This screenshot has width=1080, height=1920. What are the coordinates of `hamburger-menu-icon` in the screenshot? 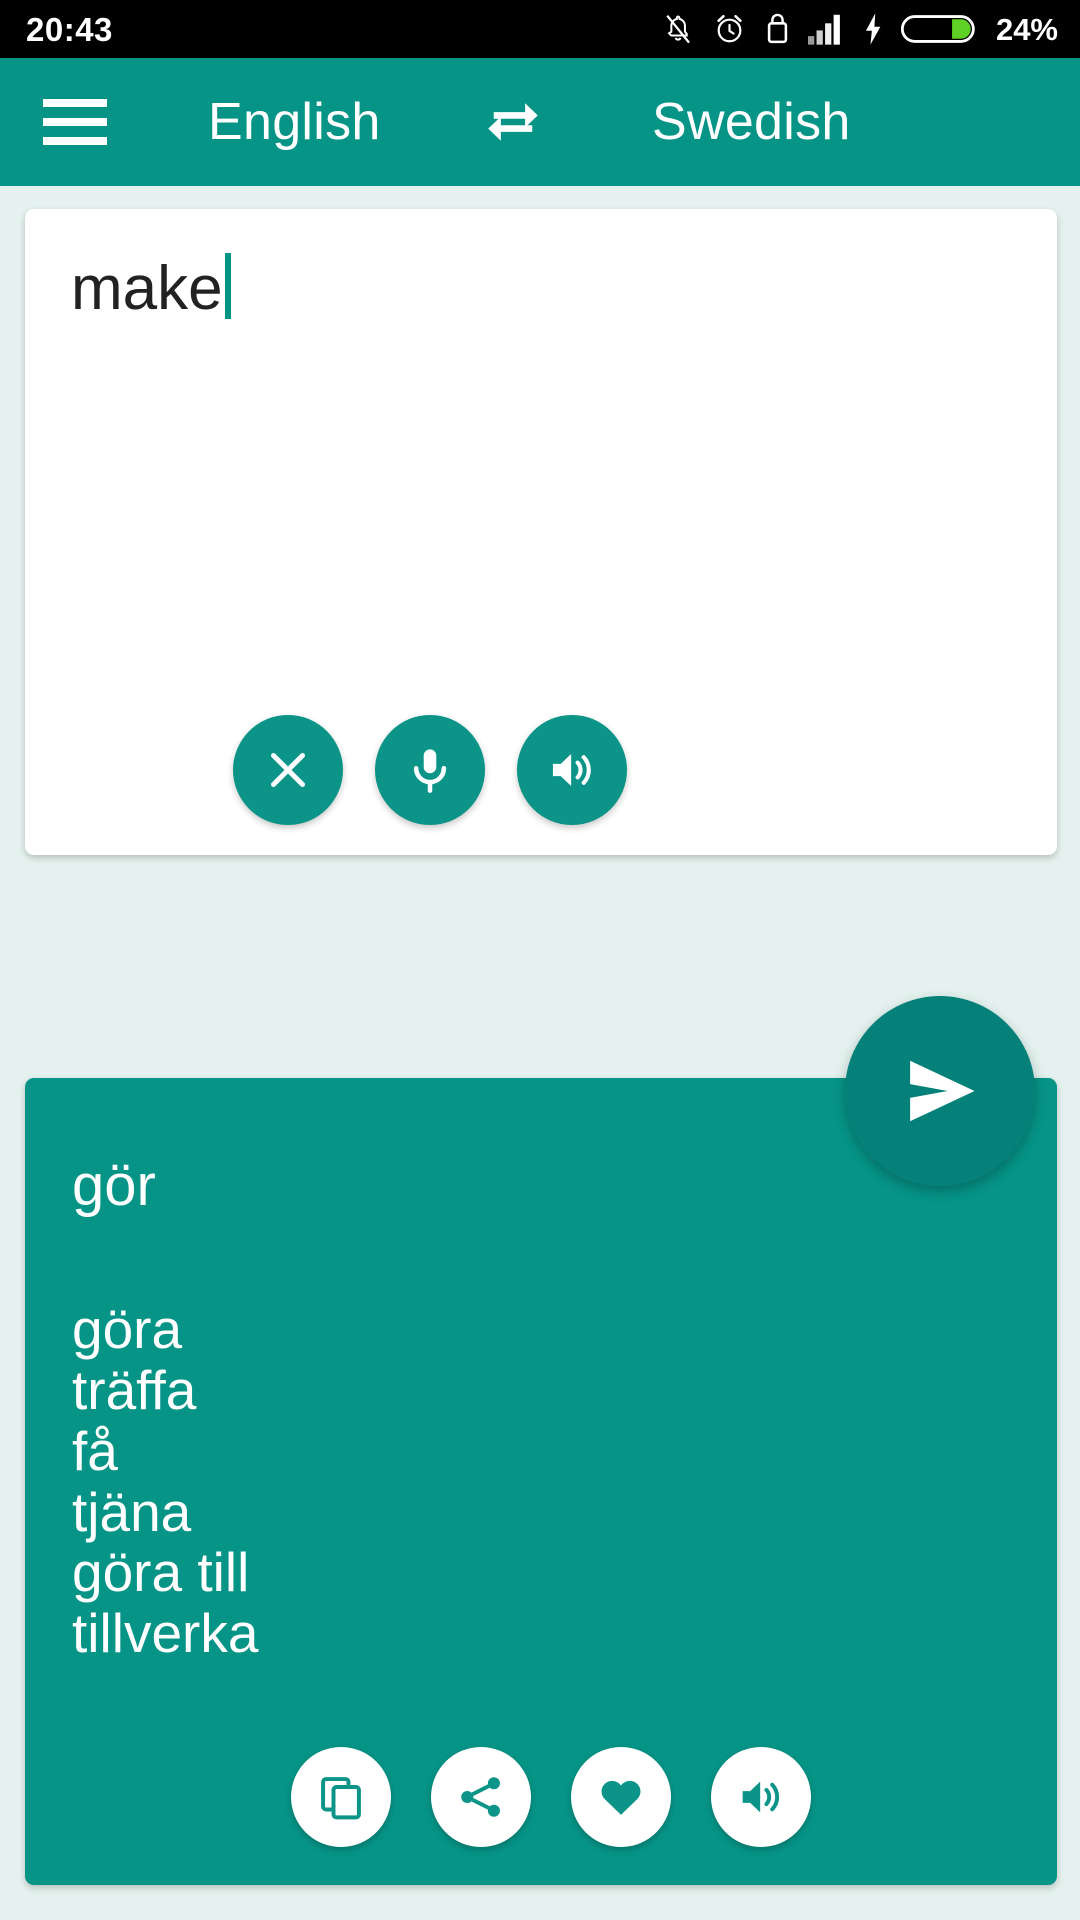 It's located at (75, 122).